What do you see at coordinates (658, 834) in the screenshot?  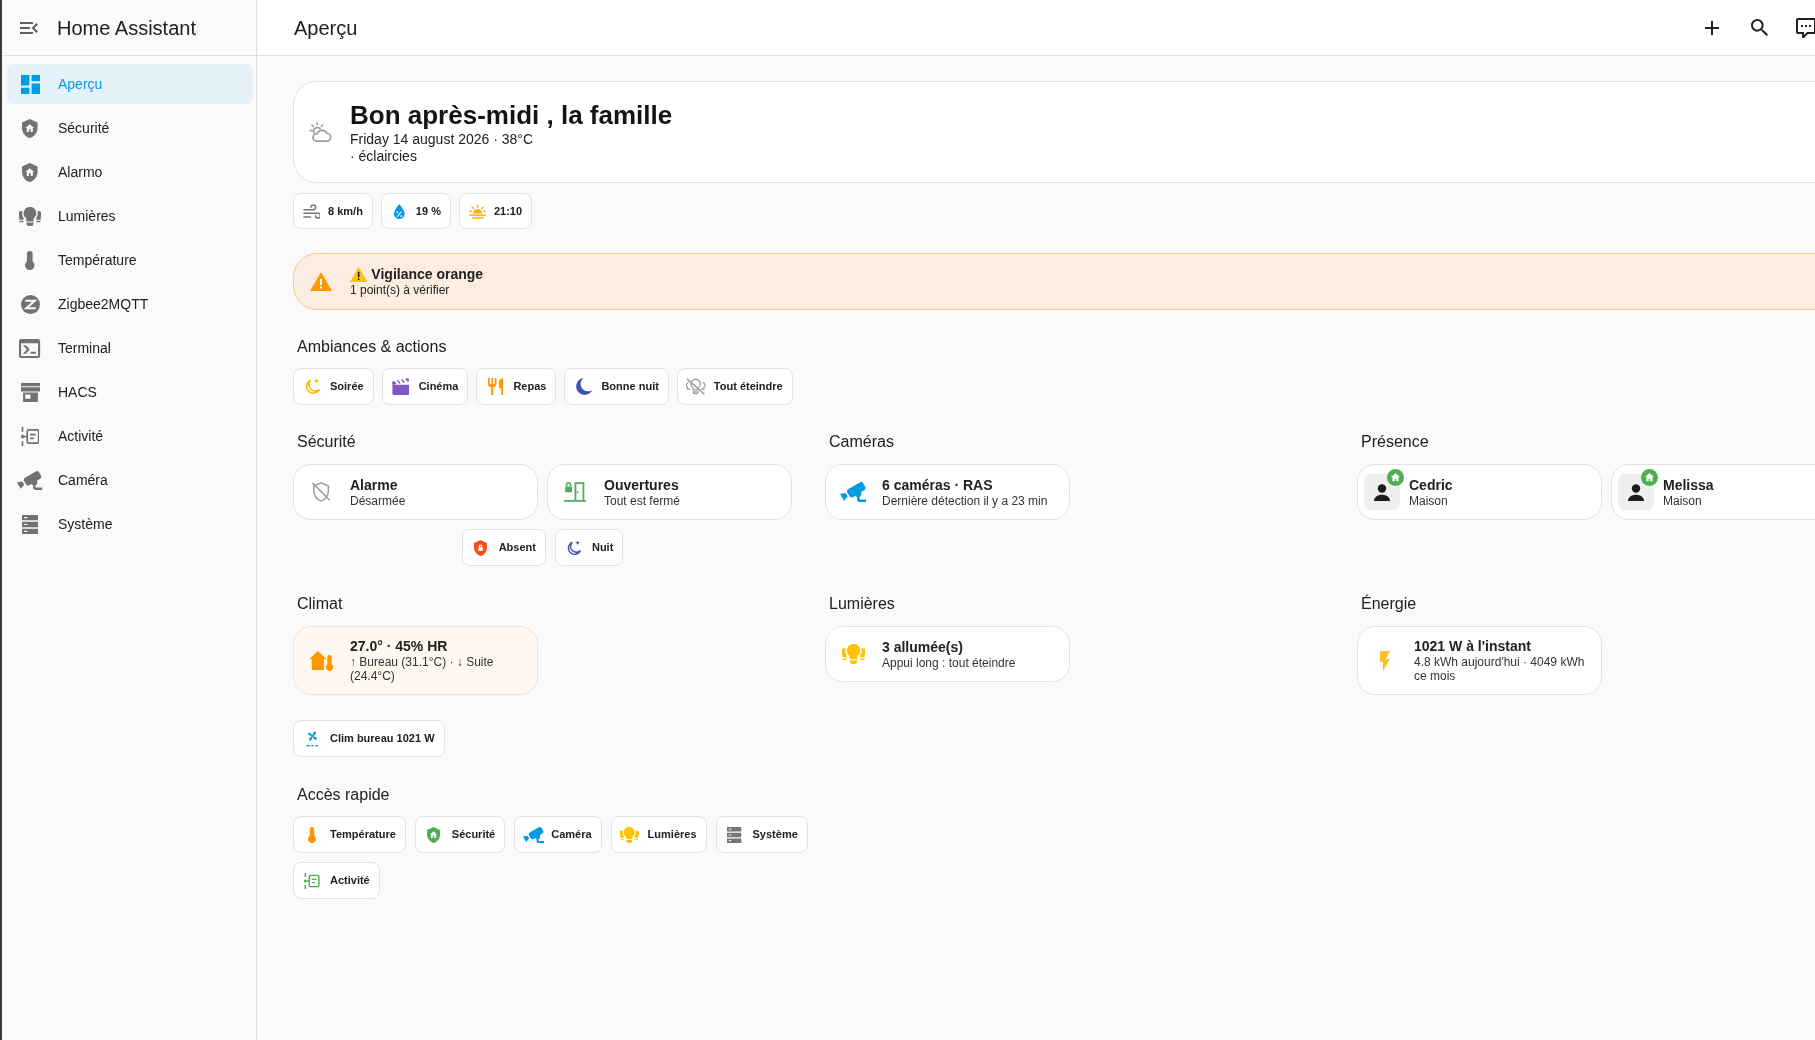 I see `quick-access-button: Lumières` at bounding box center [658, 834].